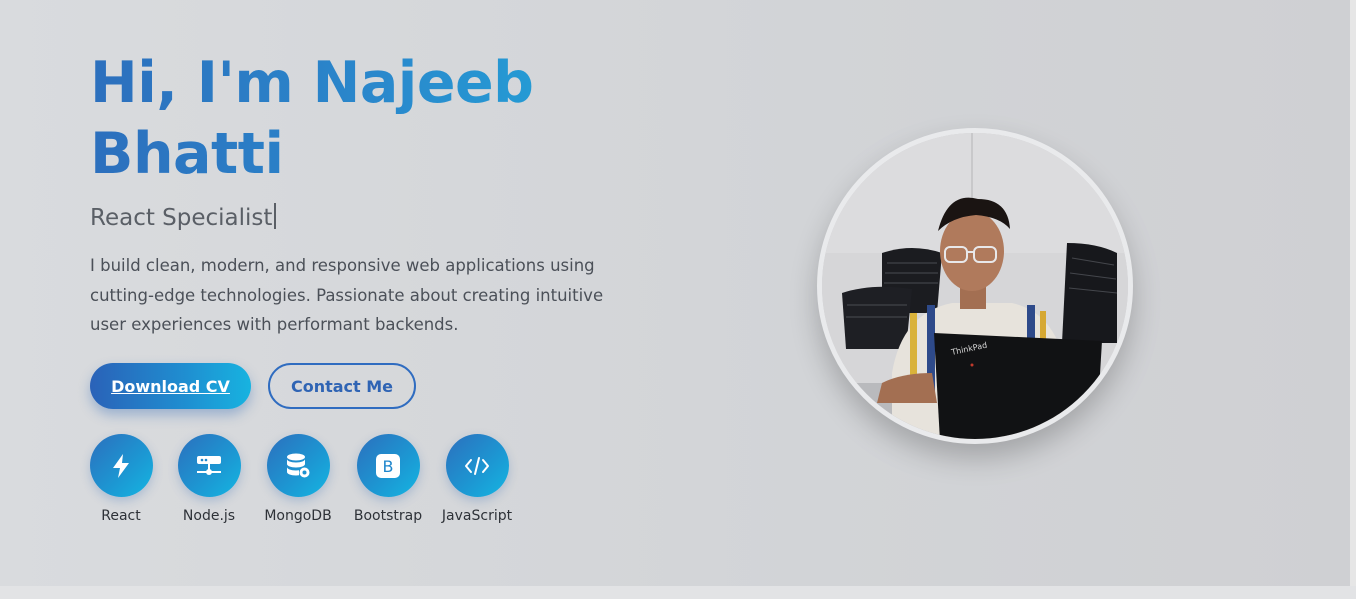 This screenshot has height=599, width=1356. What do you see at coordinates (121, 465) in the screenshot?
I see `lightning-icon` at bounding box center [121, 465].